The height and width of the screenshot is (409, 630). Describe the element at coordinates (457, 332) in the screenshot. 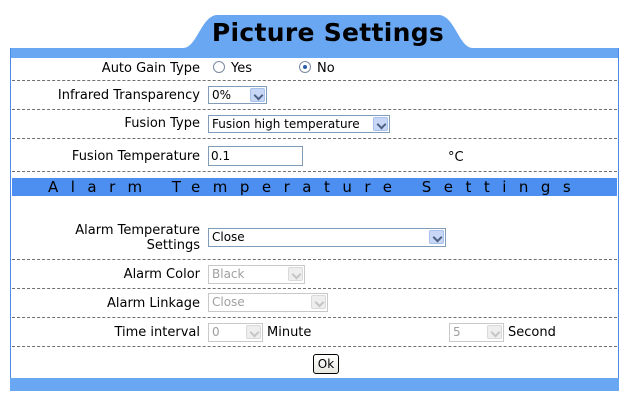

I see `second-value: 5` at that location.